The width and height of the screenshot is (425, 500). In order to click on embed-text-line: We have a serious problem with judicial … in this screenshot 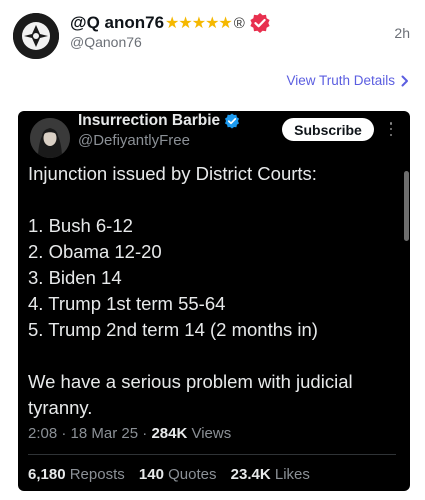, I will do `click(190, 394)`.